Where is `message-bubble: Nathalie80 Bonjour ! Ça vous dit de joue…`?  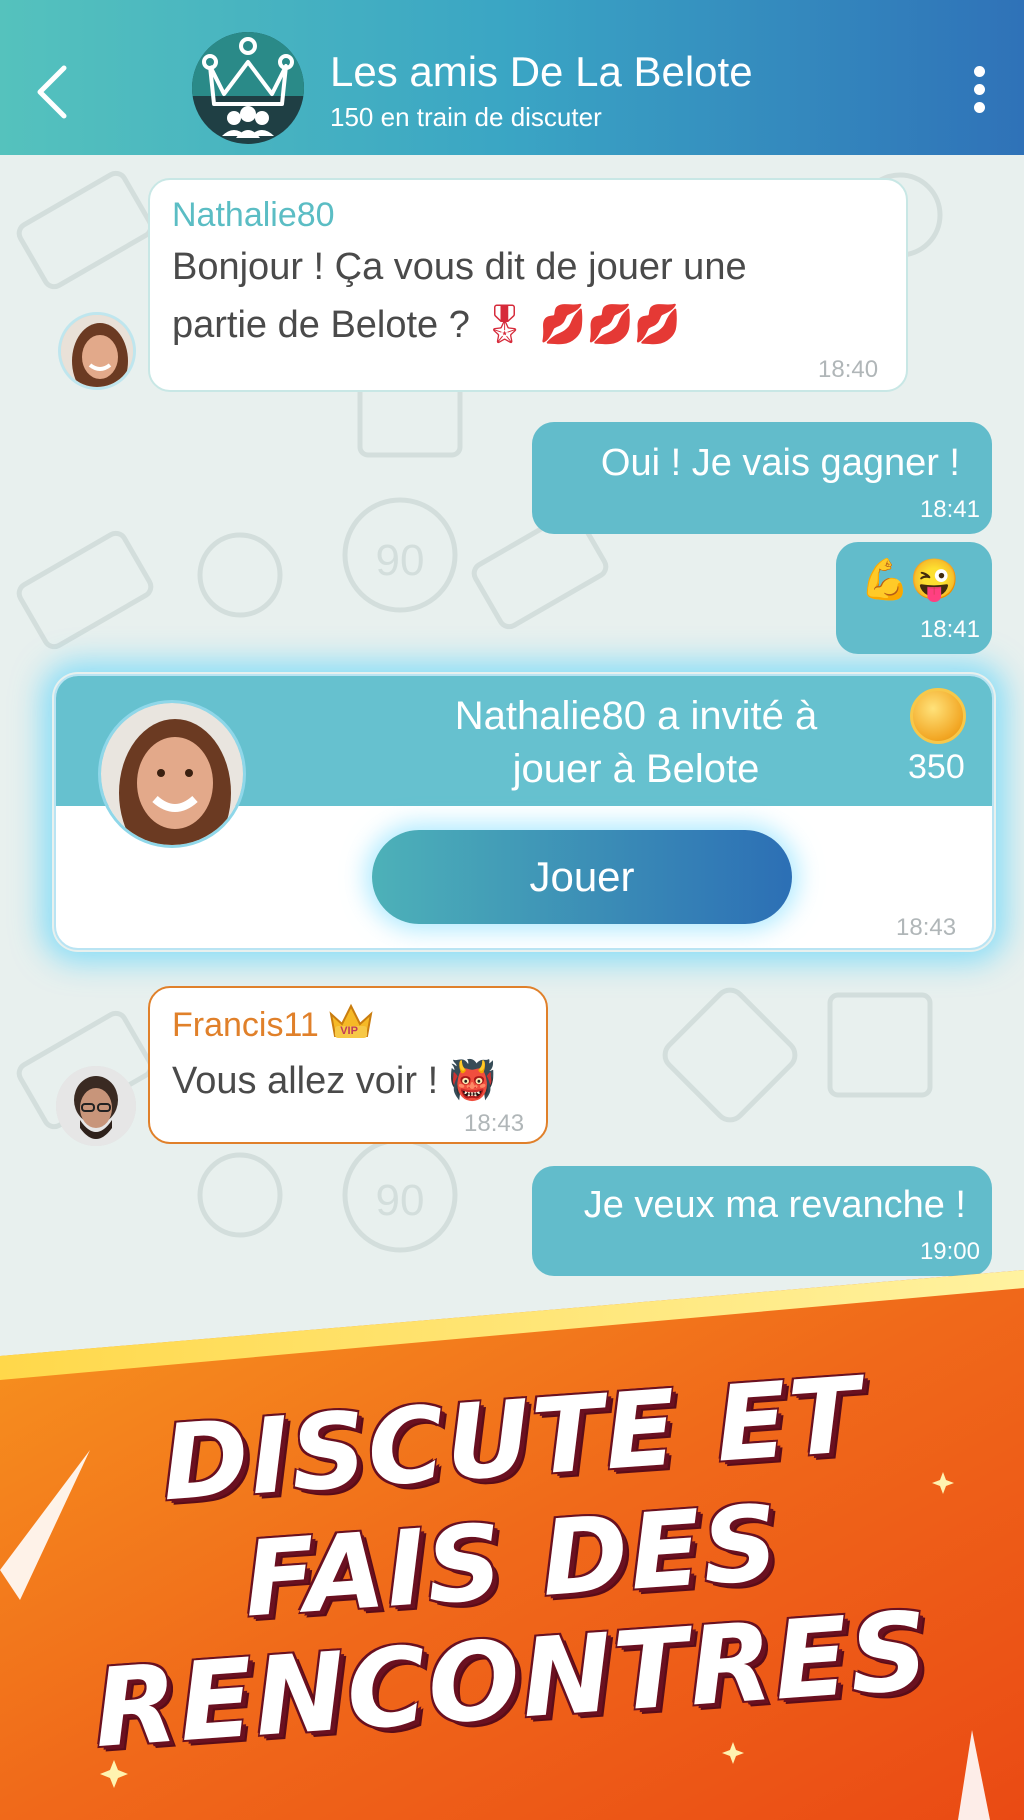 message-bubble: Nathalie80 Bonjour ! Ça vous dit de joue… is located at coordinates (528, 285).